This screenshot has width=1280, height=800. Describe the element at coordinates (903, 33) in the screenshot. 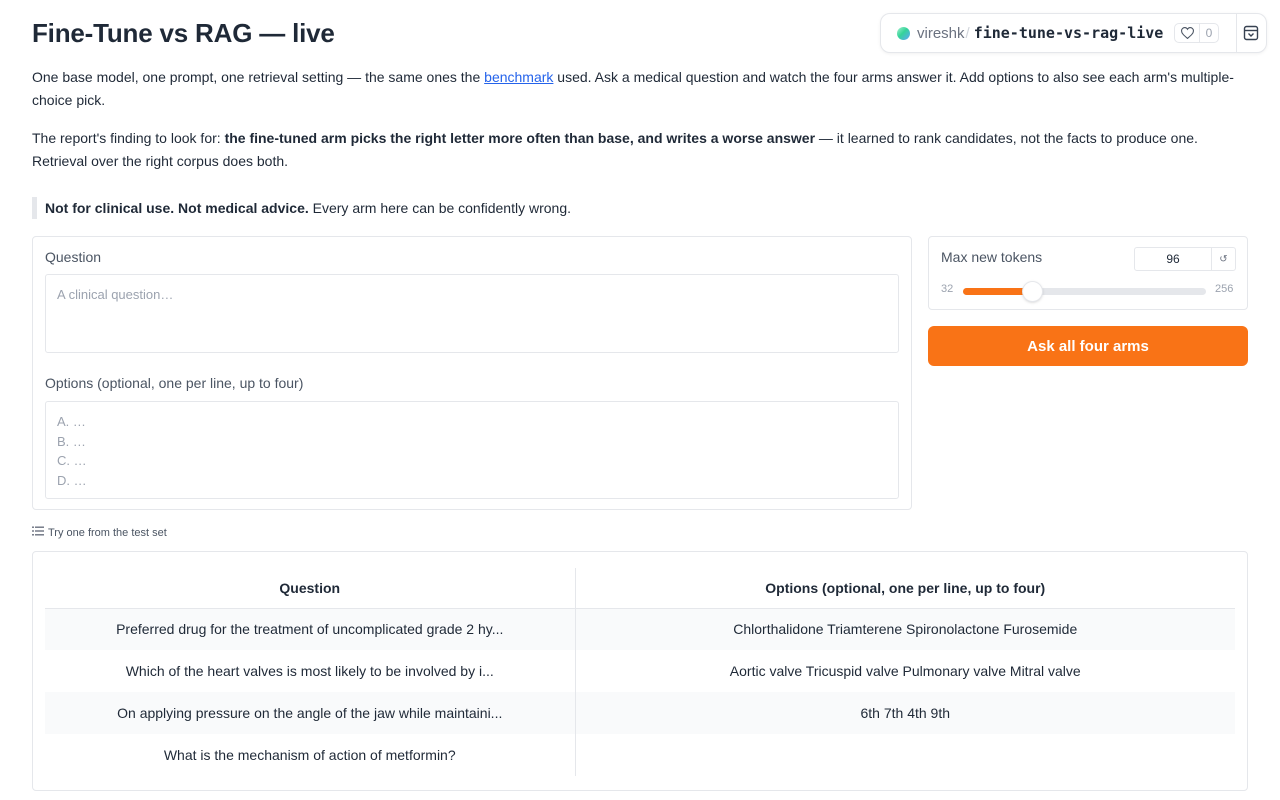

I see `space-avatar-icon` at that location.